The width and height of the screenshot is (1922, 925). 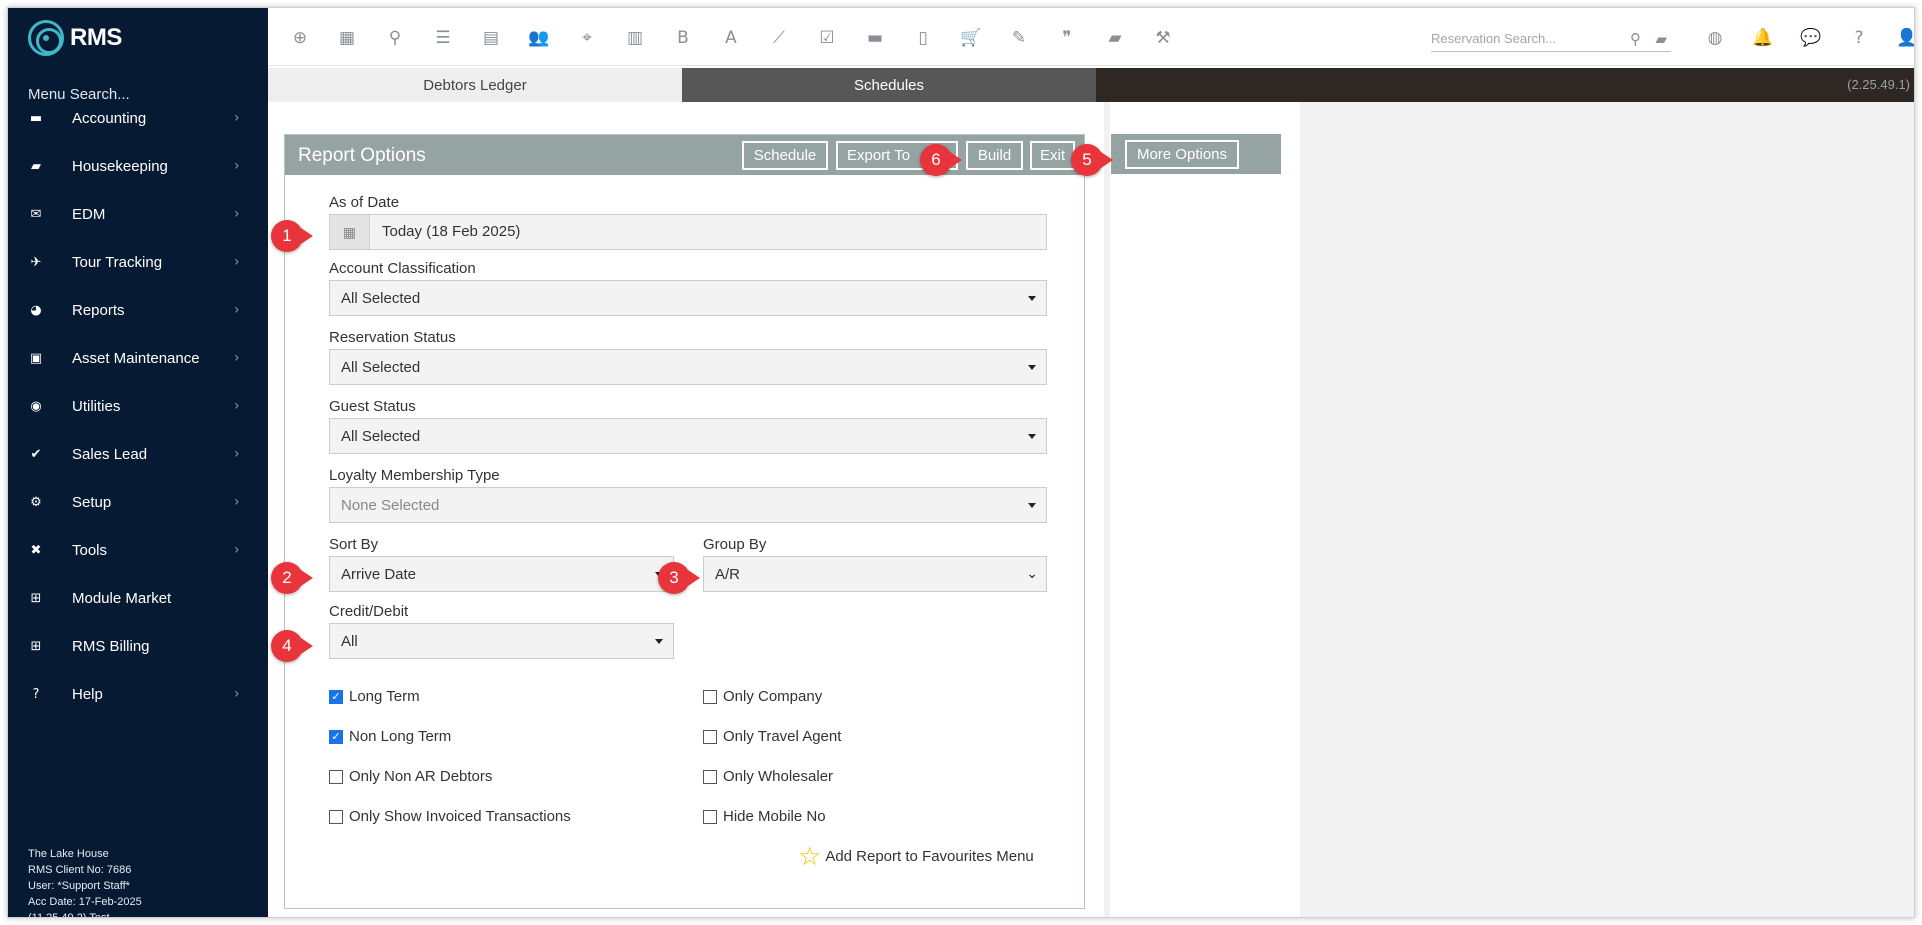 What do you see at coordinates (772, 736) in the screenshot?
I see `only-travel-agent-checkbox: Only Travel Agent` at bounding box center [772, 736].